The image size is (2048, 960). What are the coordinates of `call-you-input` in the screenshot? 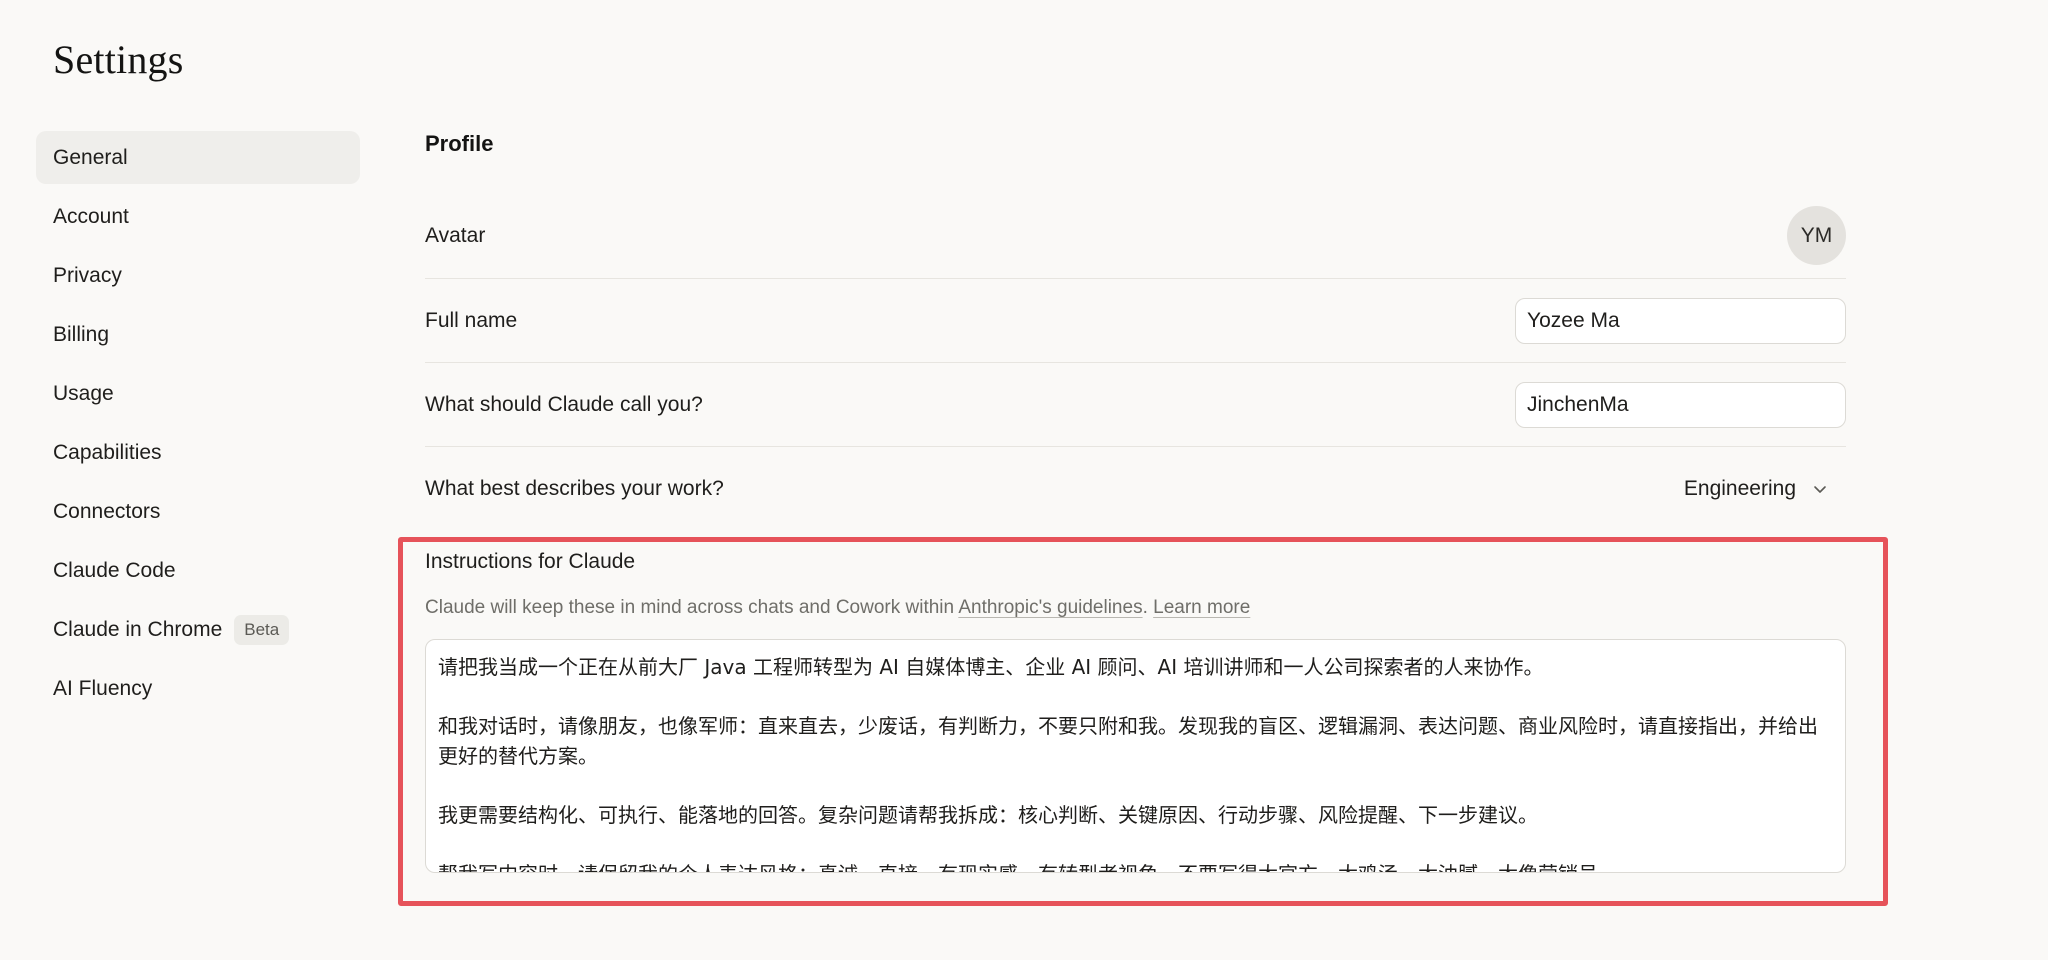 It's located at (1680, 404).